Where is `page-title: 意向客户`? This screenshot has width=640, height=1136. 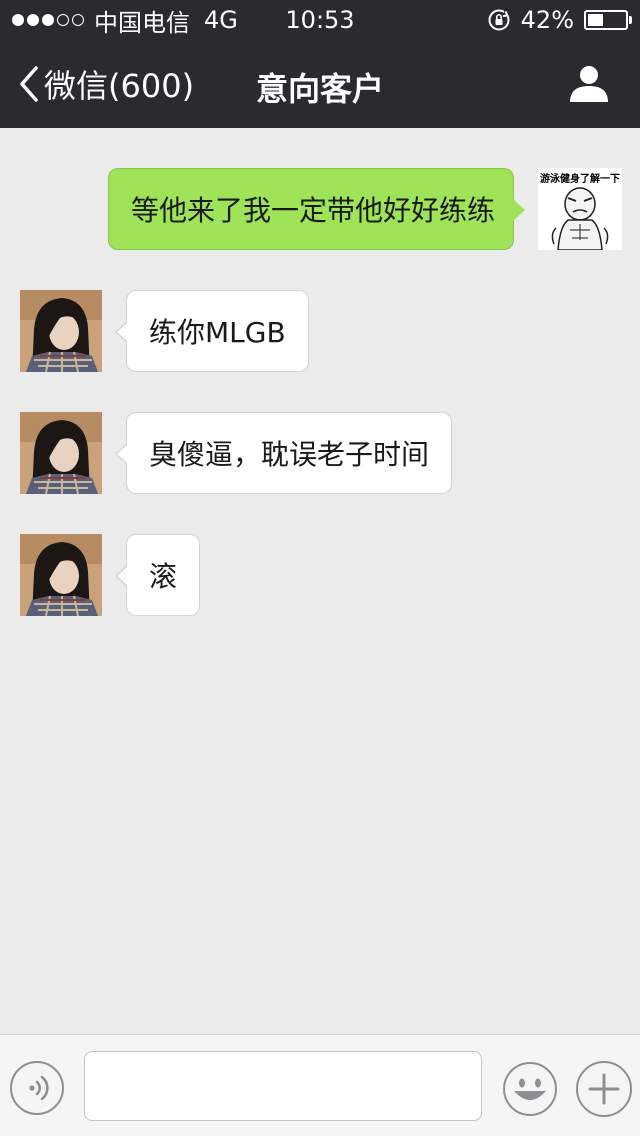 page-title: 意向客户 is located at coordinates (319, 89).